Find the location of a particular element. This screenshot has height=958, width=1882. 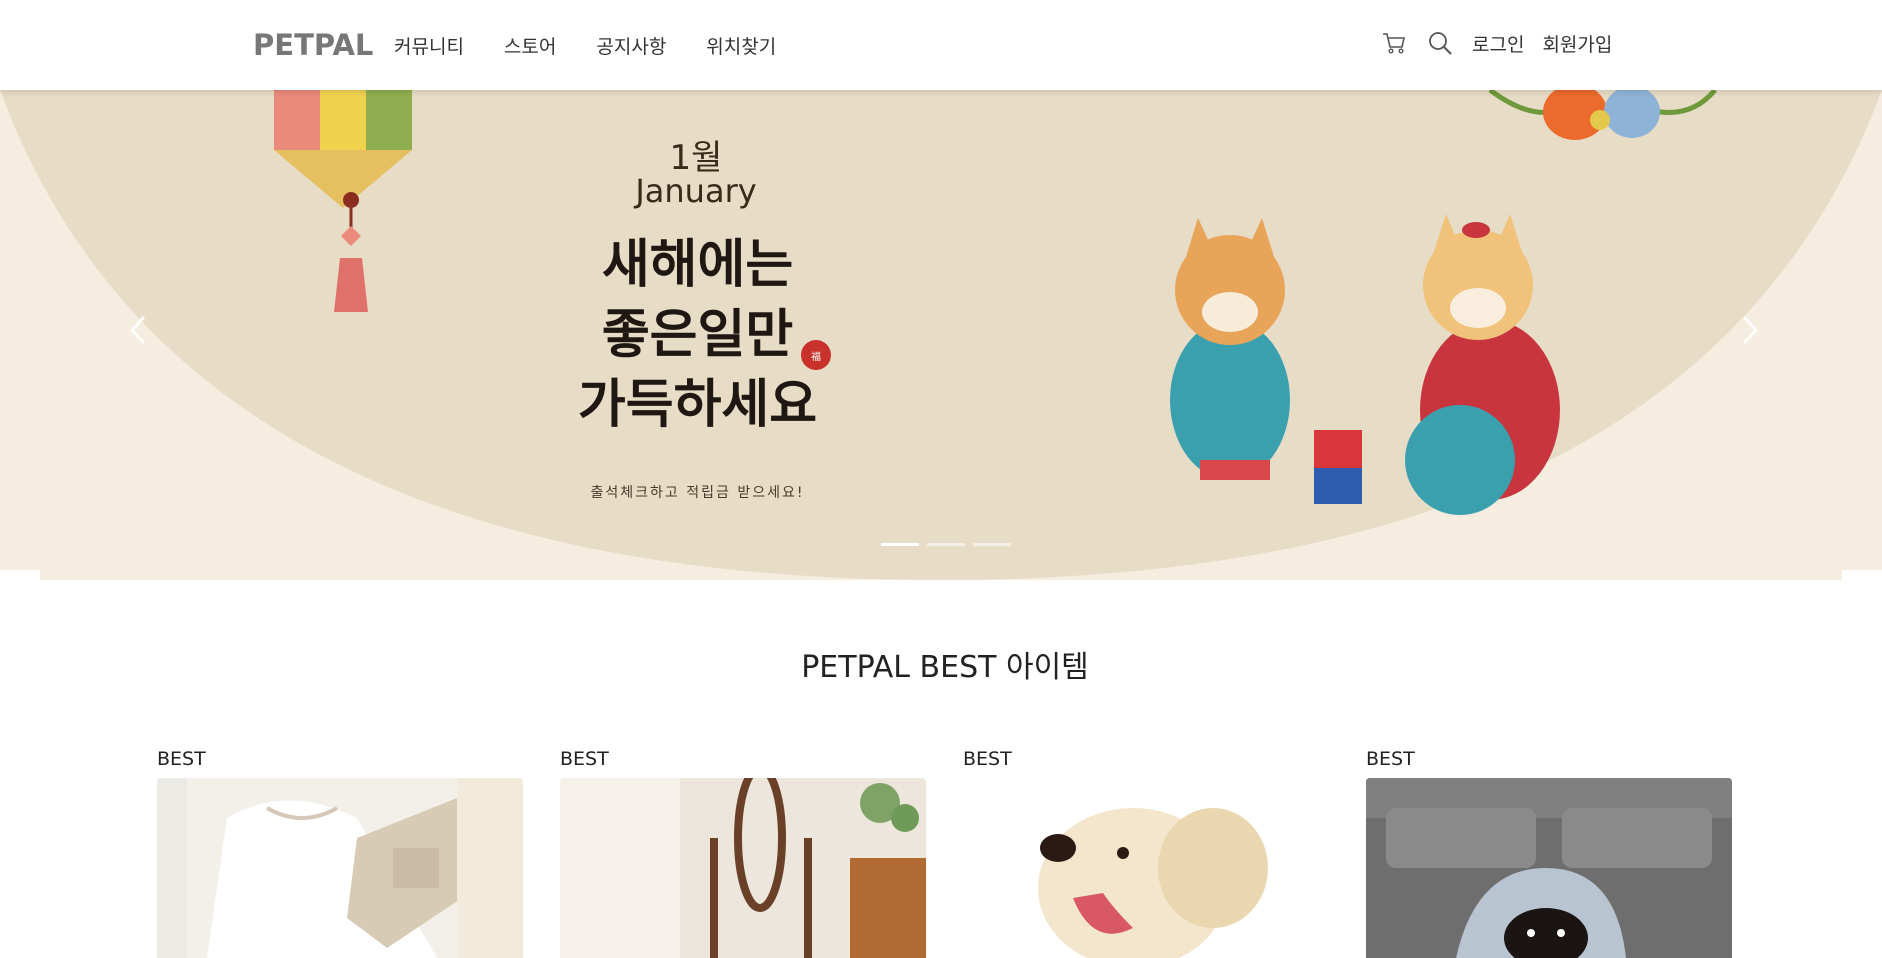

banner-subtitle: 출석체크하고 적립금 받으세요! is located at coordinates (697, 493).